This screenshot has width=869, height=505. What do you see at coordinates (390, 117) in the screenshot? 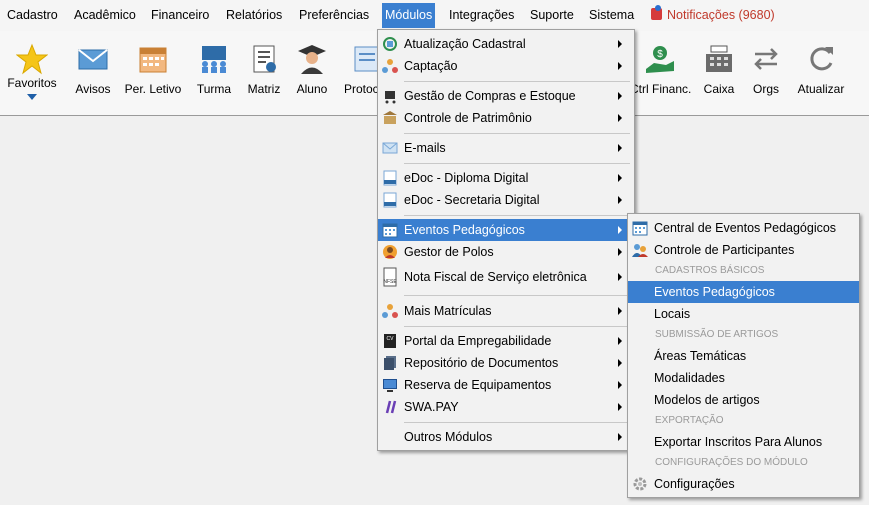
I see `building-icon` at bounding box center [390, 117].